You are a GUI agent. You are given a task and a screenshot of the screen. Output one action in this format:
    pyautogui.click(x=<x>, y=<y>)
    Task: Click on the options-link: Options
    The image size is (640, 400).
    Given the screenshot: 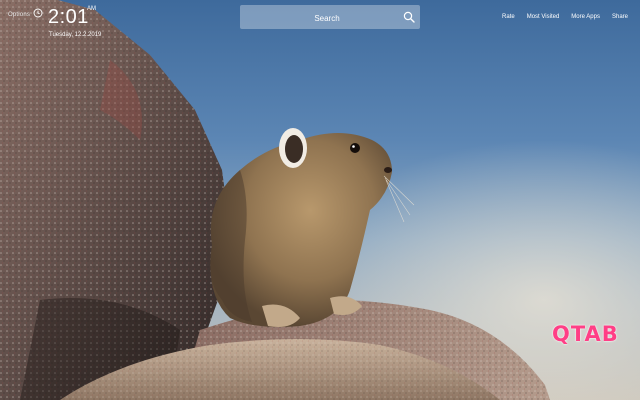 What is the action you would take?
    pyautogui.click(x=19, y=15)
    